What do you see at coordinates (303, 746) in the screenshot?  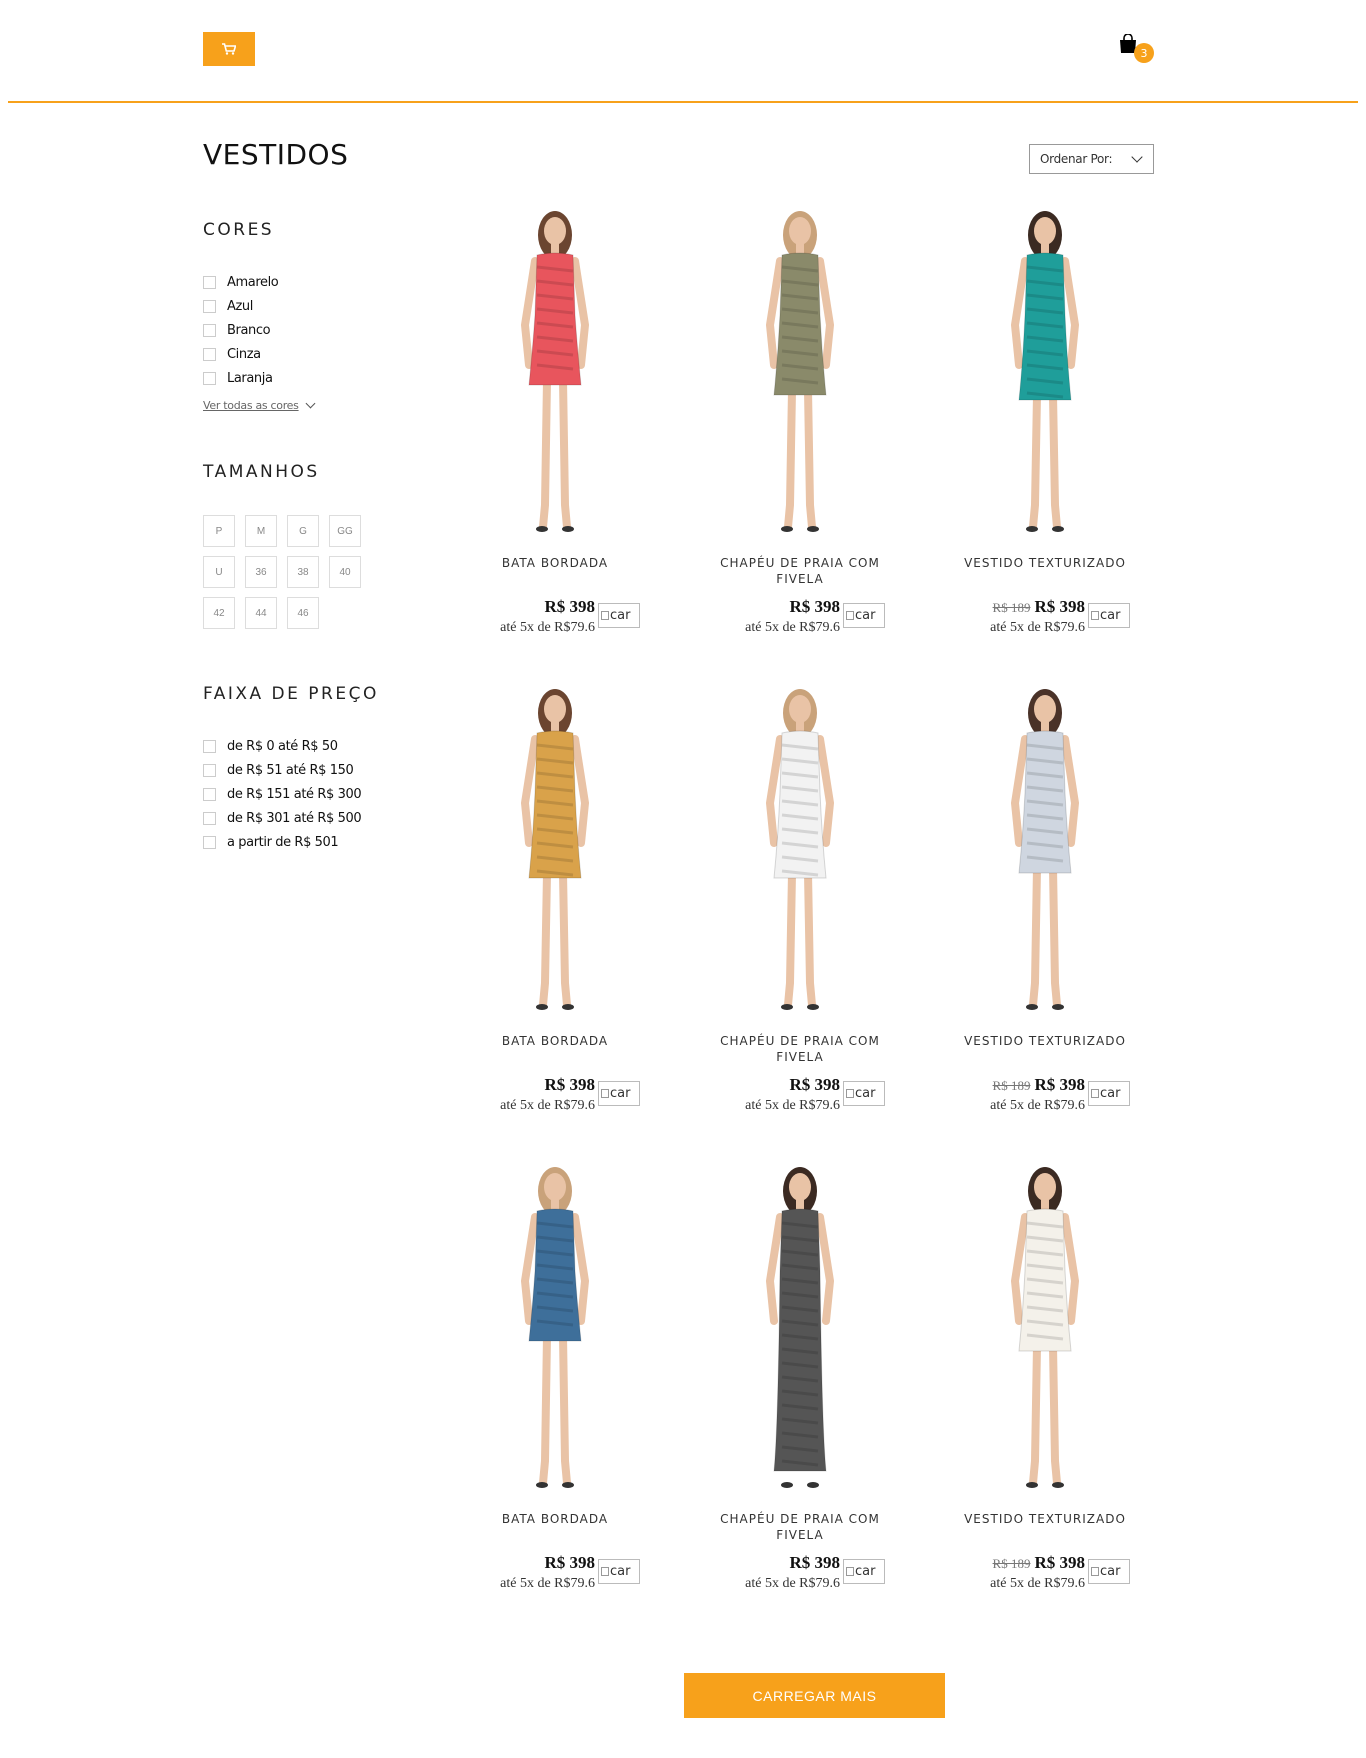 I see `price-filter-0-50: de R$ 0 até R$ 50` at bounding box center [303, 746].